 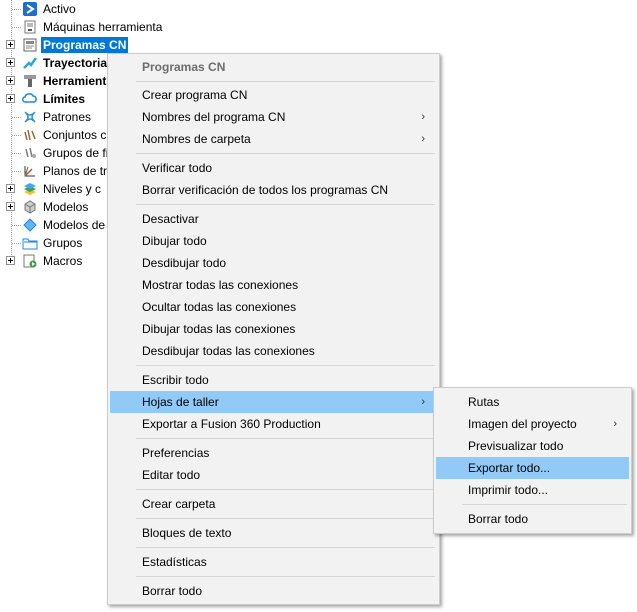 What do you see at coordinates (273, 475) in the screenshot?
I see `menu-item-edit-all: Editar todo` at bounding box center [273, 475].